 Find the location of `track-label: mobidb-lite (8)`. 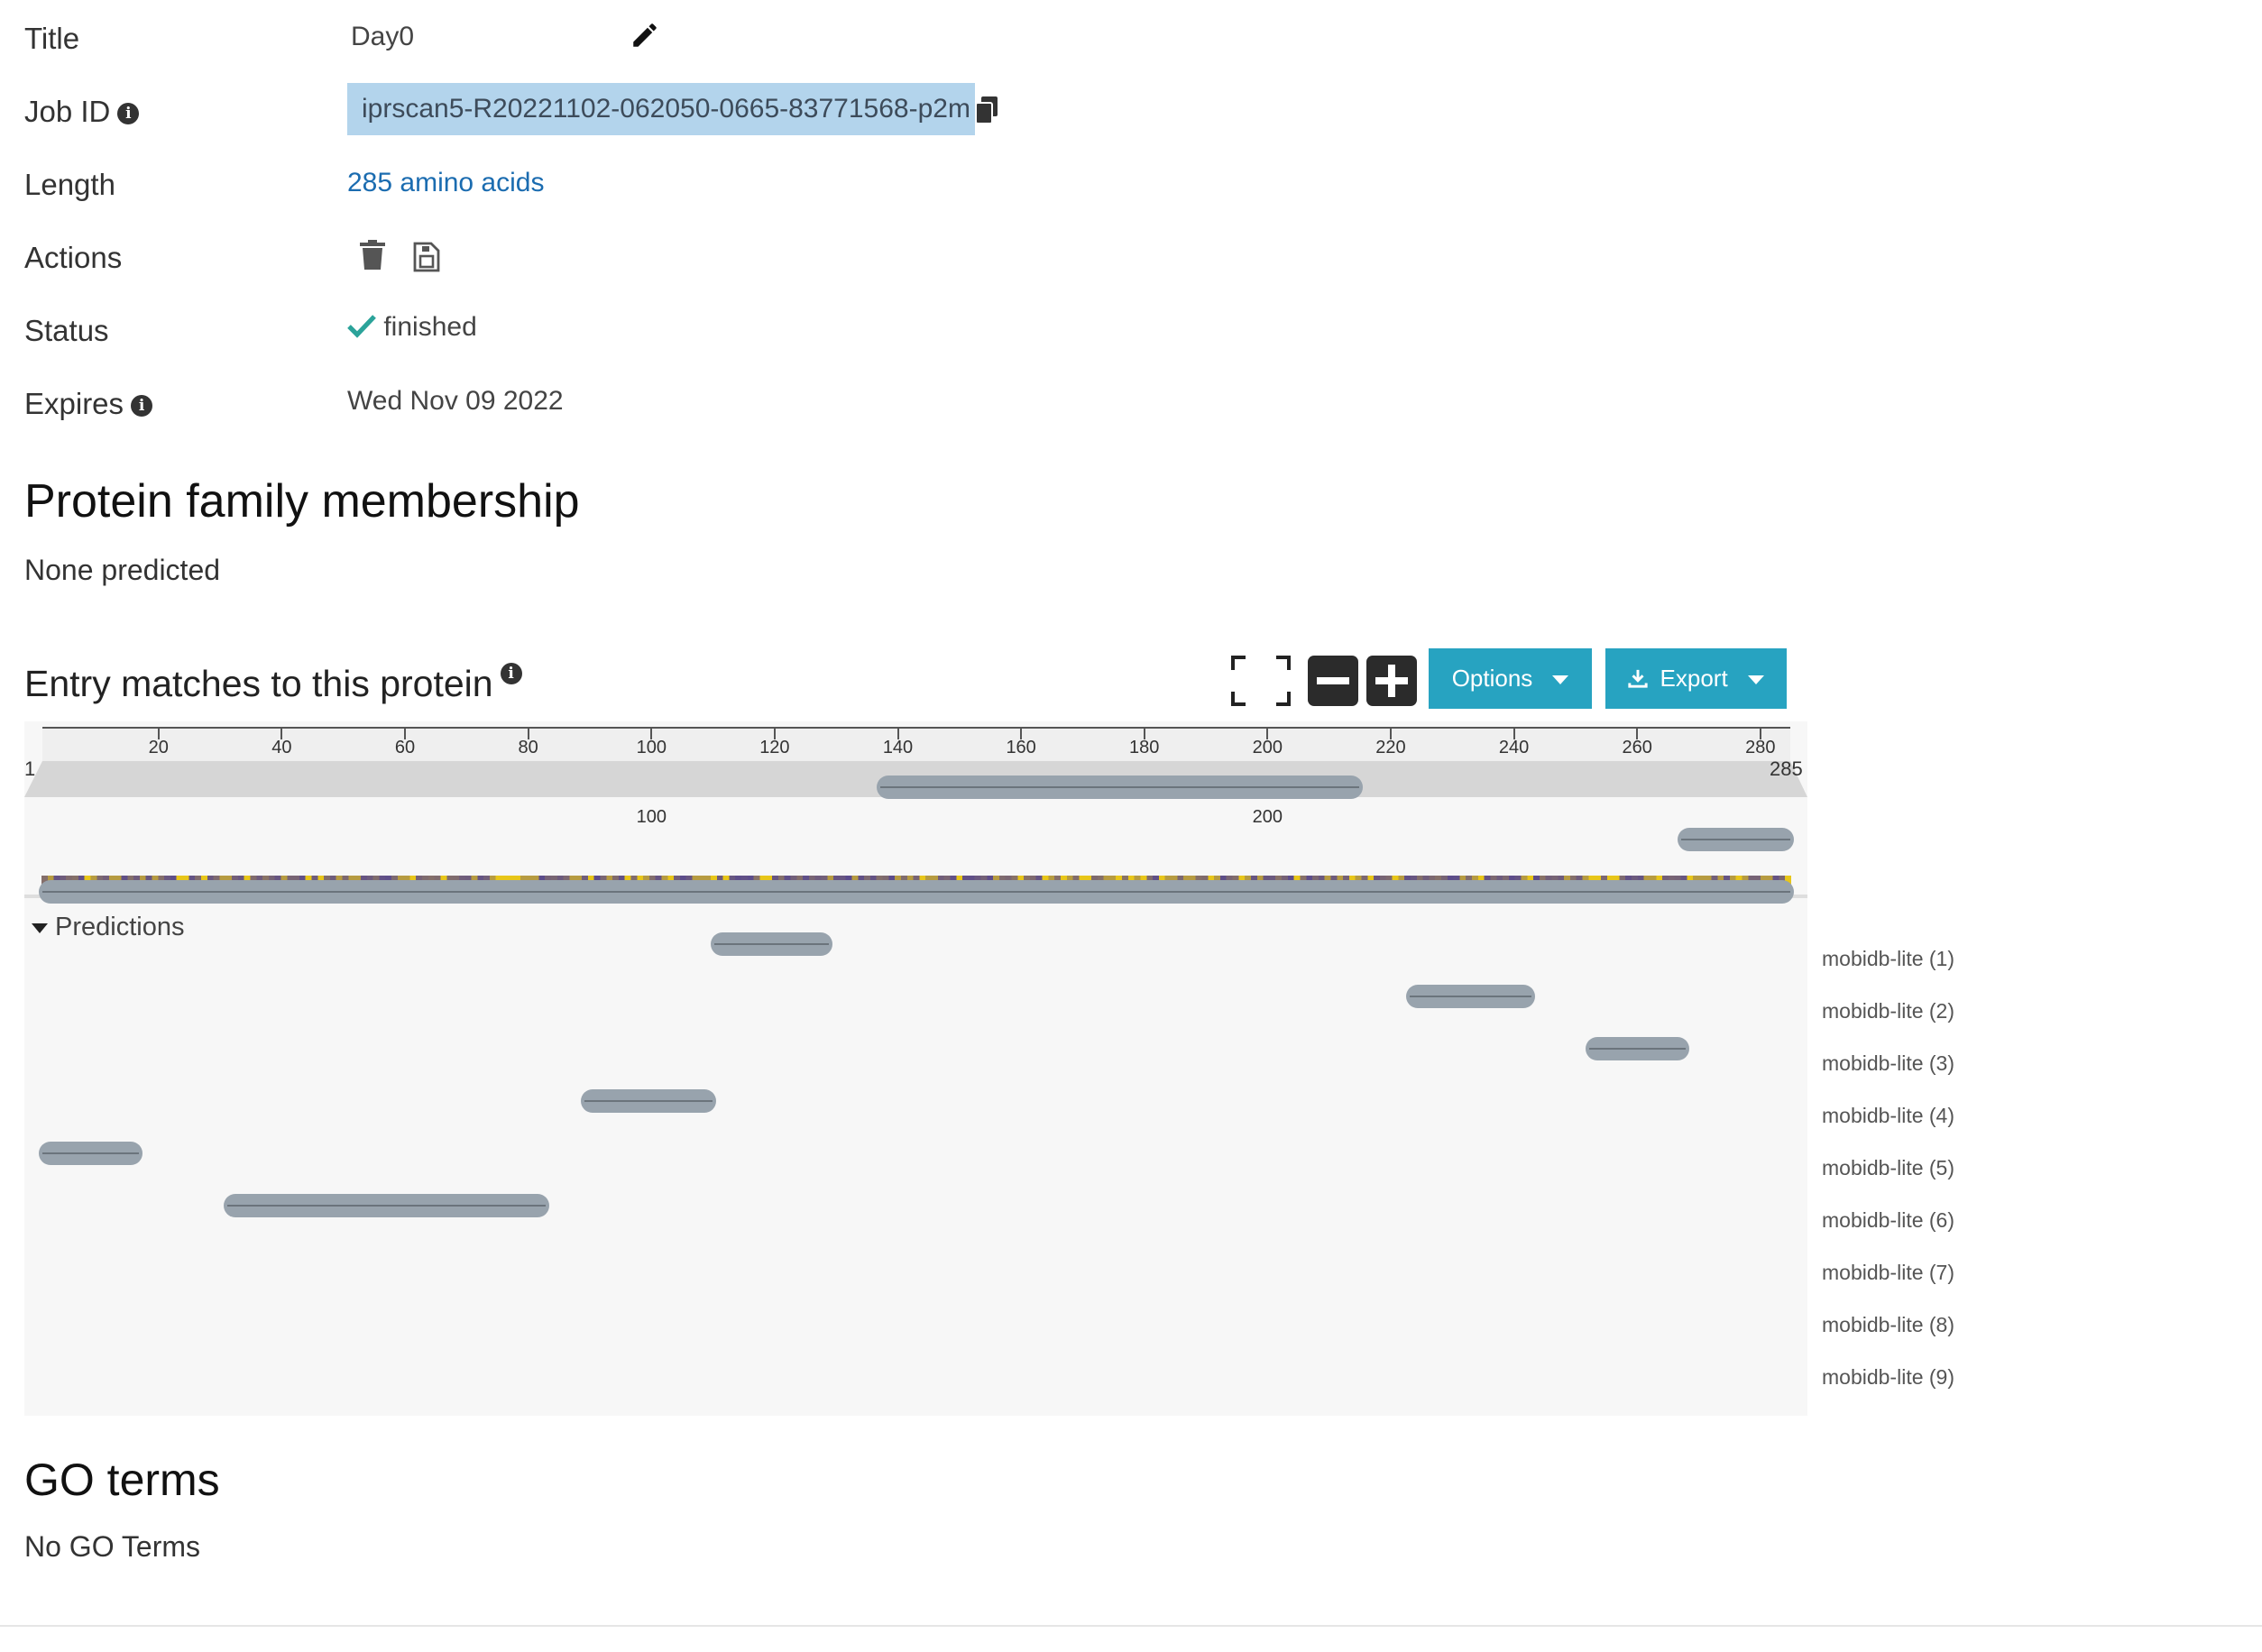

track-label: mobidb-lite (8) is located at coordinates (1888, 1325).